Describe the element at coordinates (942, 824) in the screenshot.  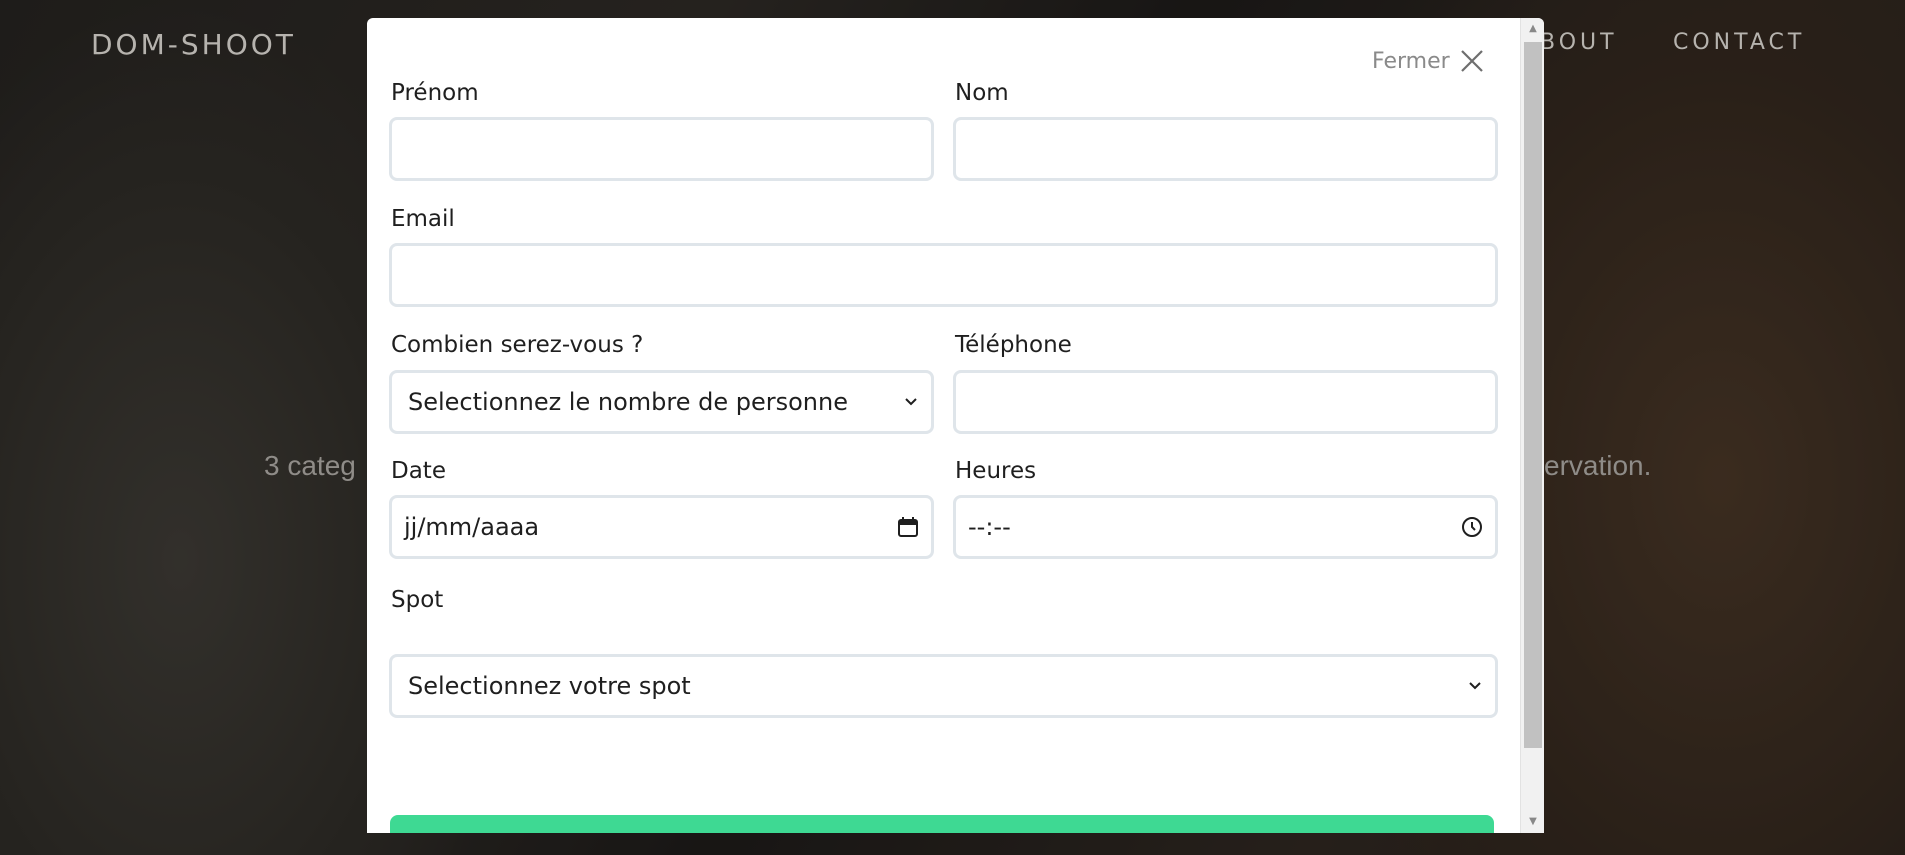
I see `submit-button` at that location.